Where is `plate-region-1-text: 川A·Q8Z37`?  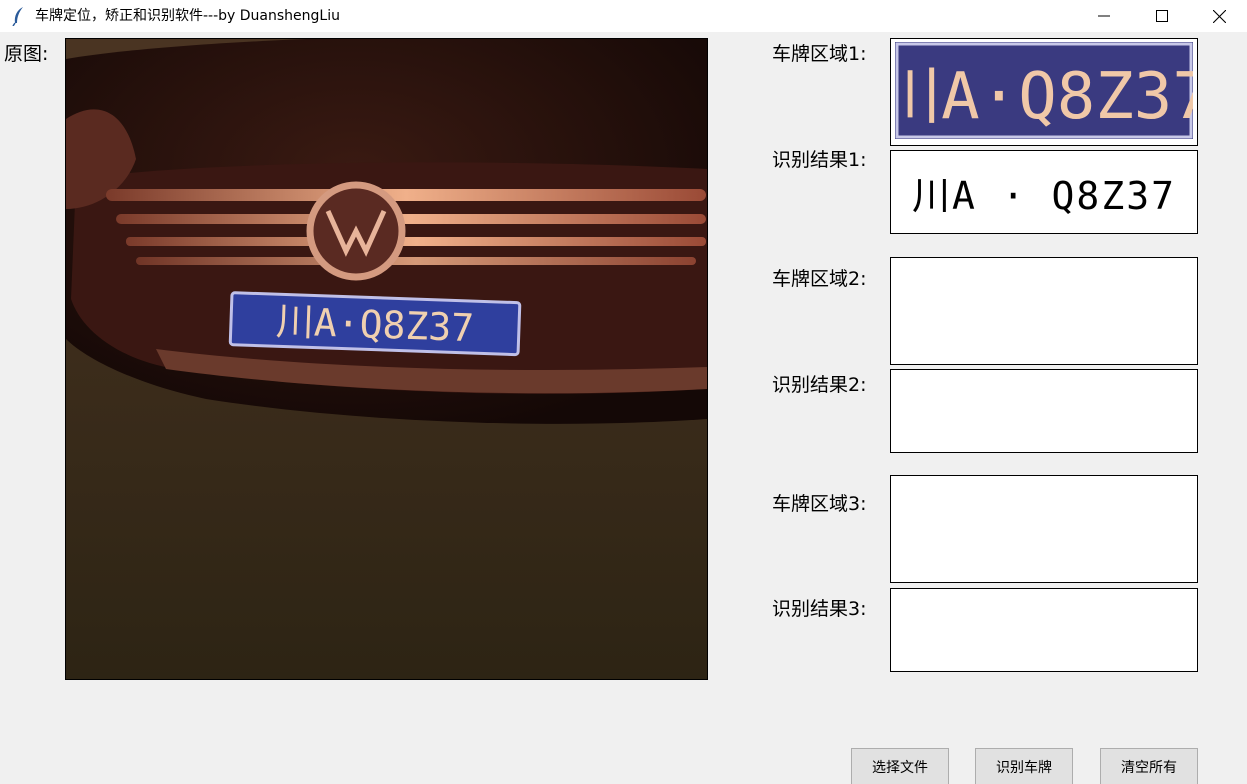
plate-region-1-text: 川A·Q8Z37 is located at coordinates (1044, 97).